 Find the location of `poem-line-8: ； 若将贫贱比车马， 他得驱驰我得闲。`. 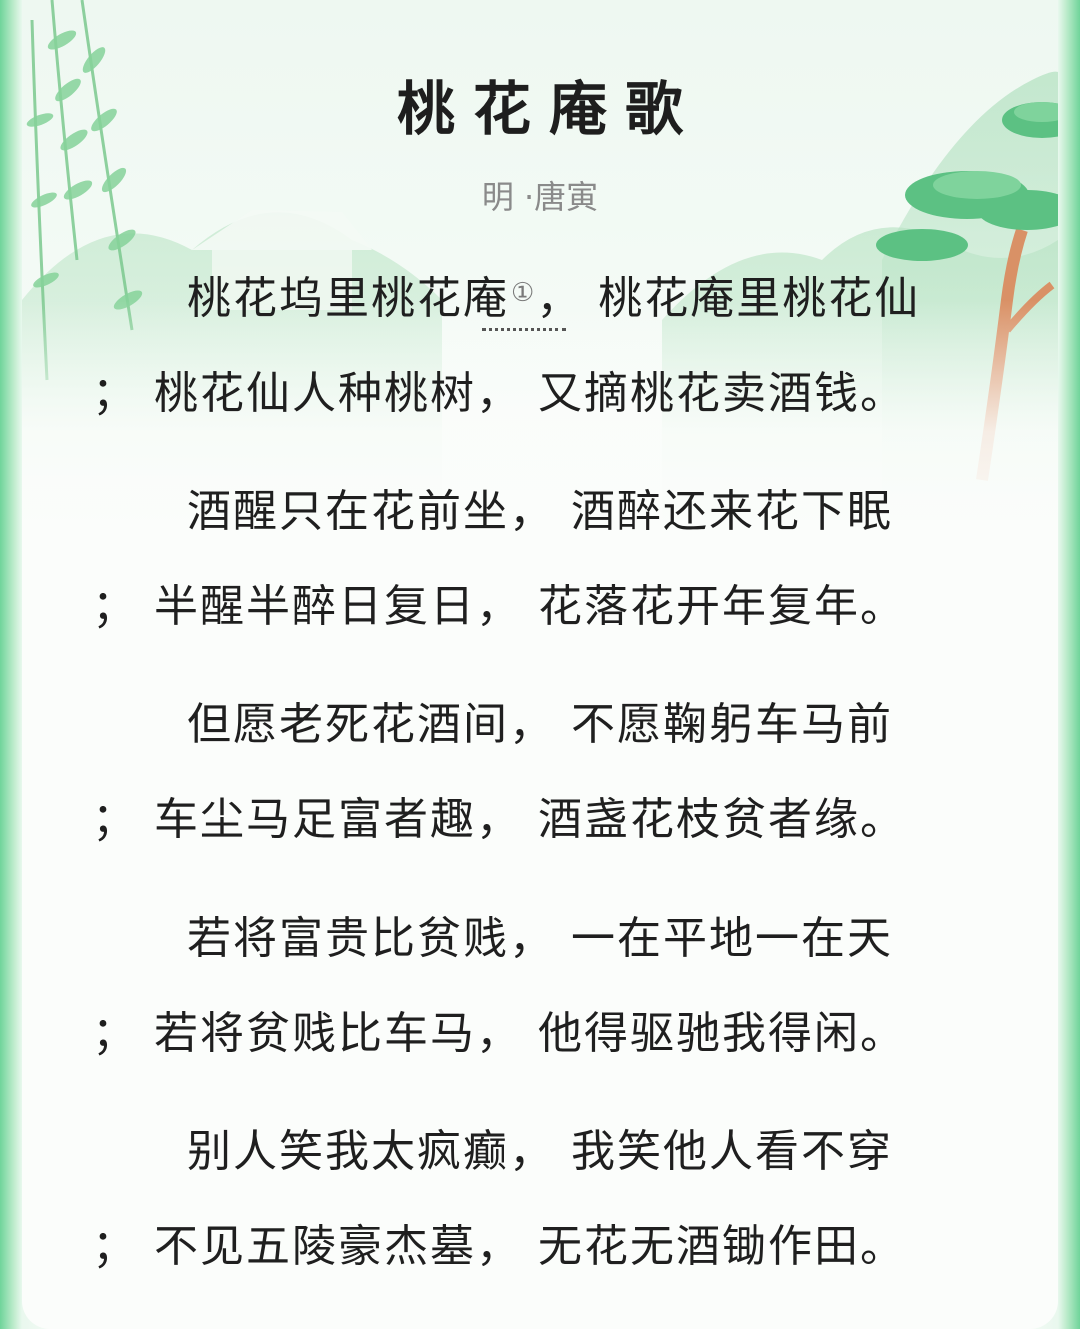

poem-line-8: ； 若将贫贱比车马， 他得驱驰我得闲。 is located at coordinates (499, 1033).